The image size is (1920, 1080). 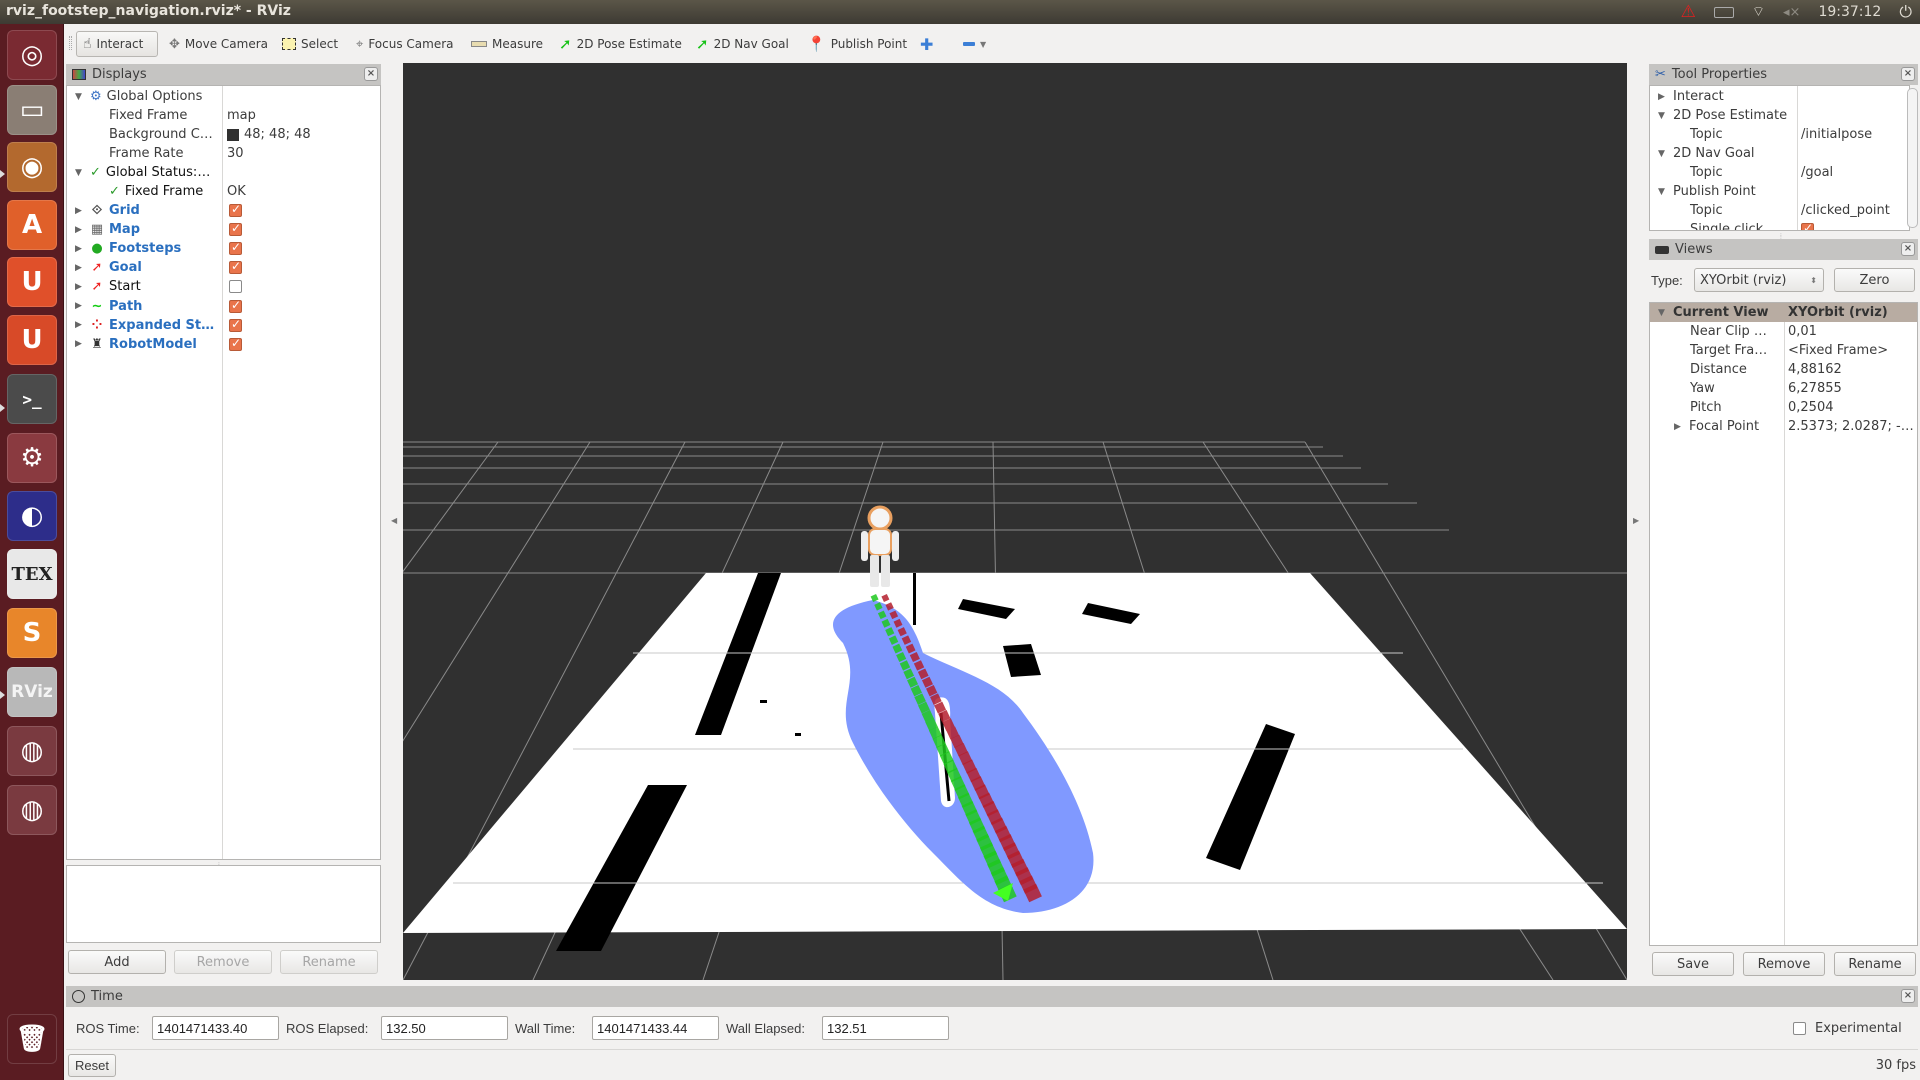 I want to click on view-property-row: Target Fra… <Fixed Frame>, so click(x=1783, y=350).